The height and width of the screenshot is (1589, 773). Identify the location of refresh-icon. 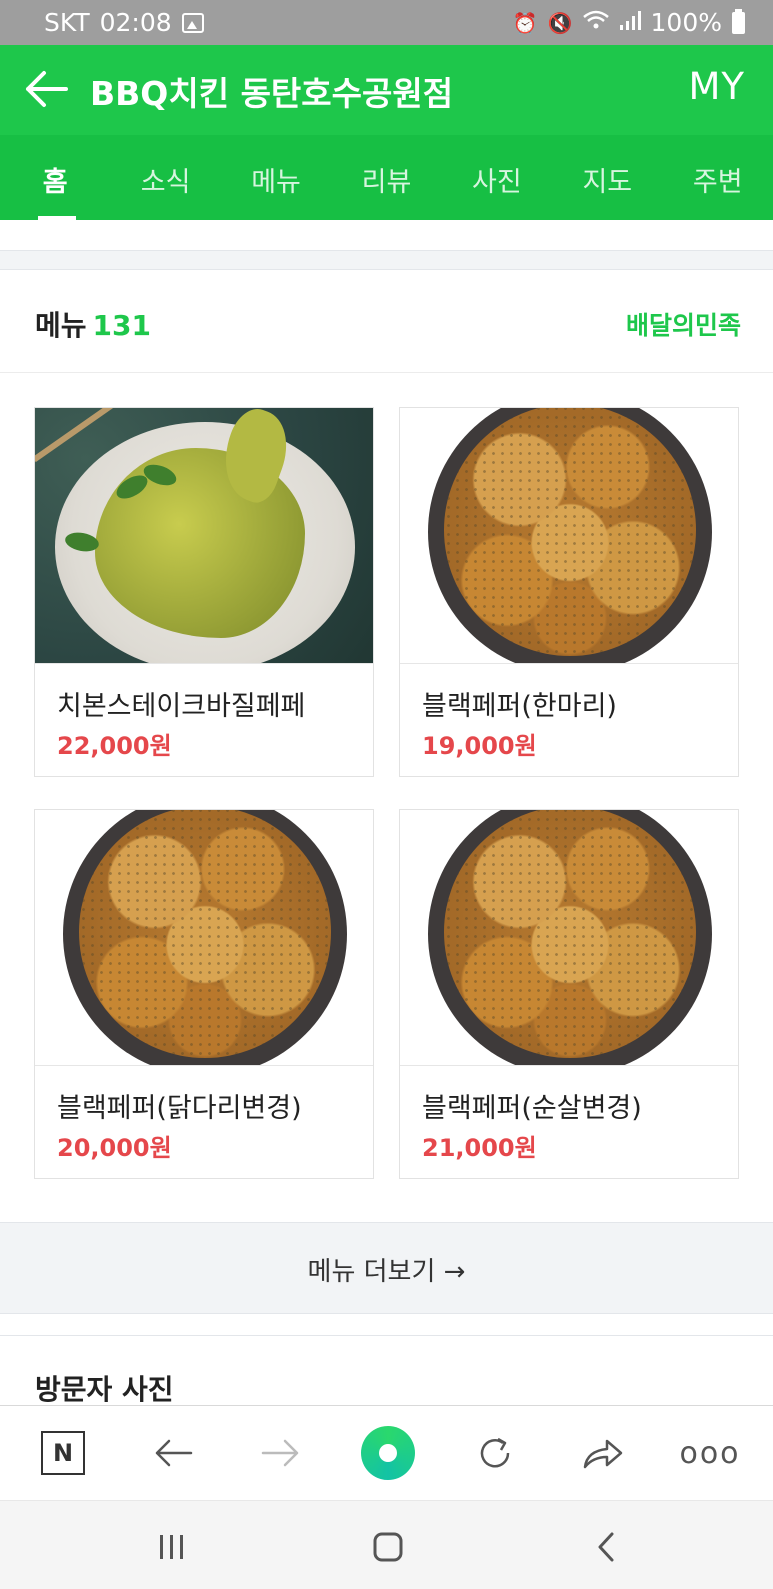
(495, 1453).